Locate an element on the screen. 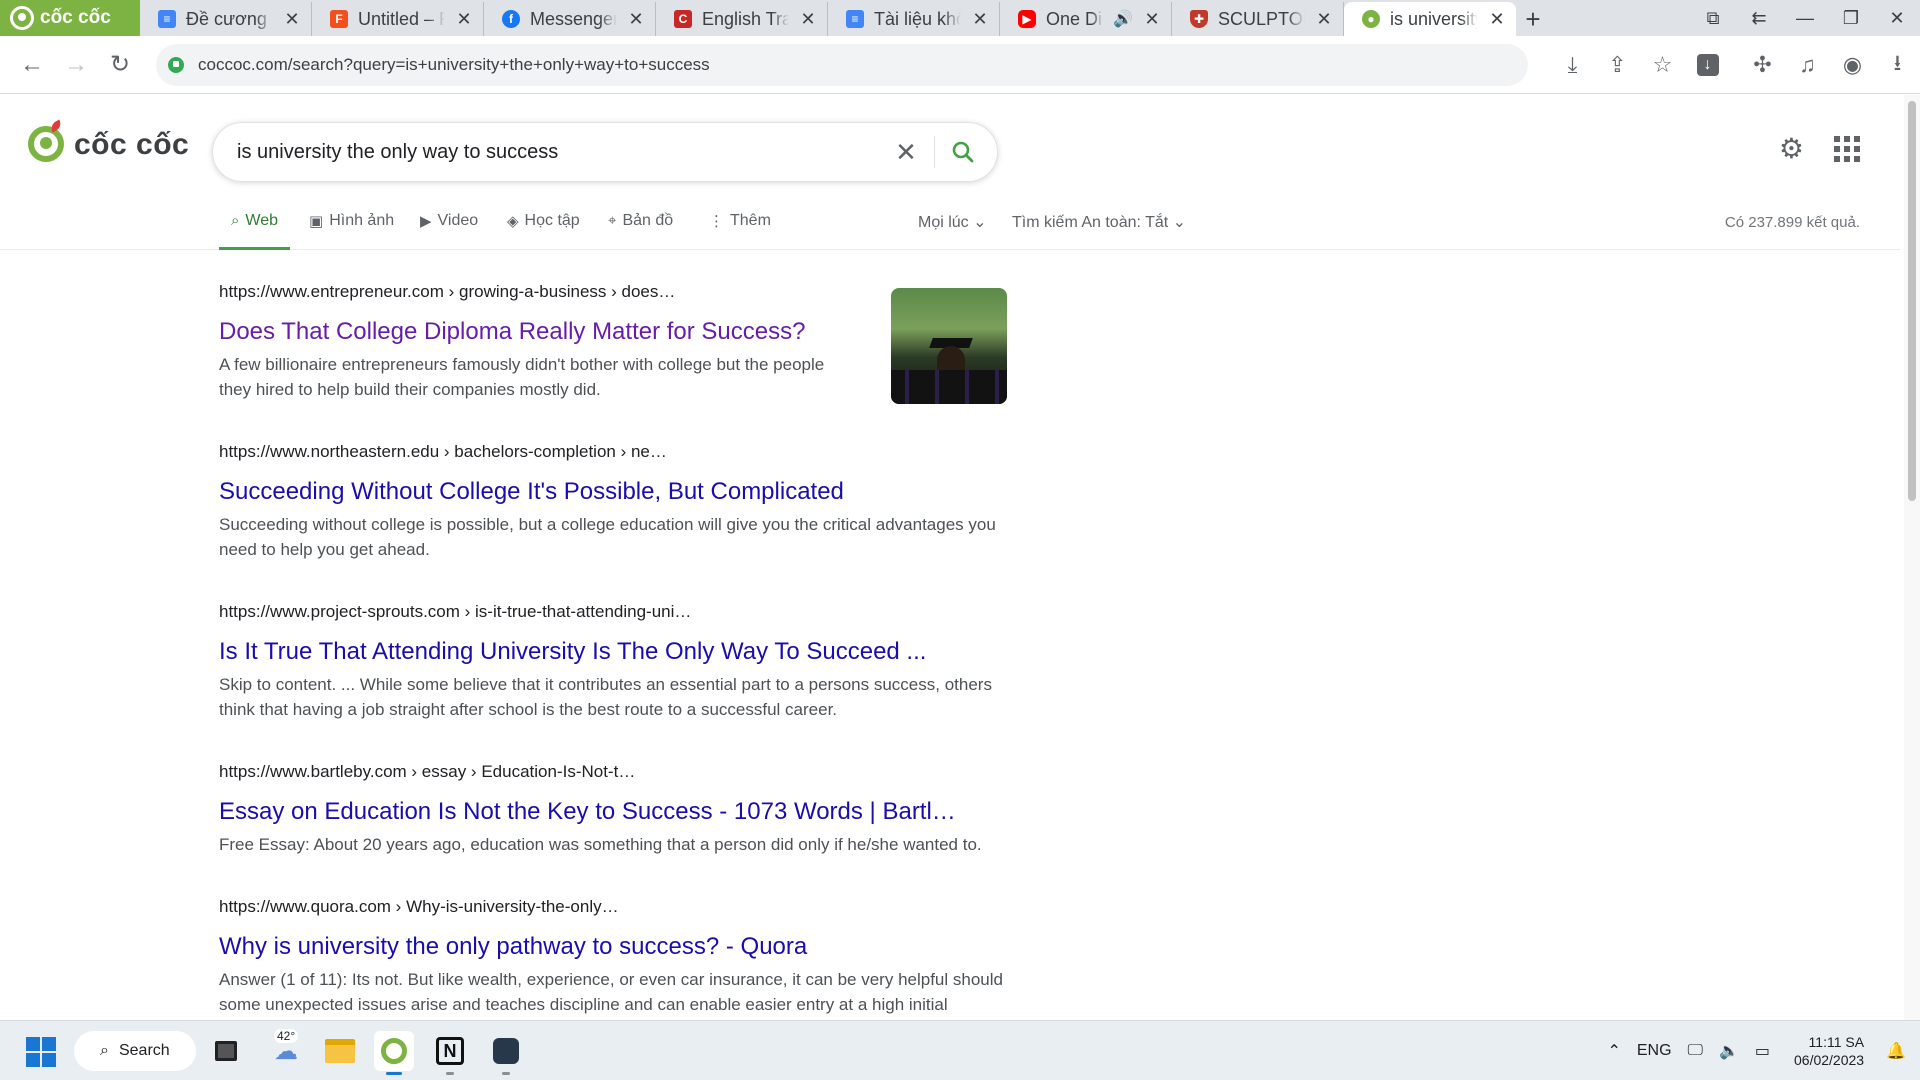 The image size is (1920, 1080). tab-label: Web is located at coordinates (262, 220).